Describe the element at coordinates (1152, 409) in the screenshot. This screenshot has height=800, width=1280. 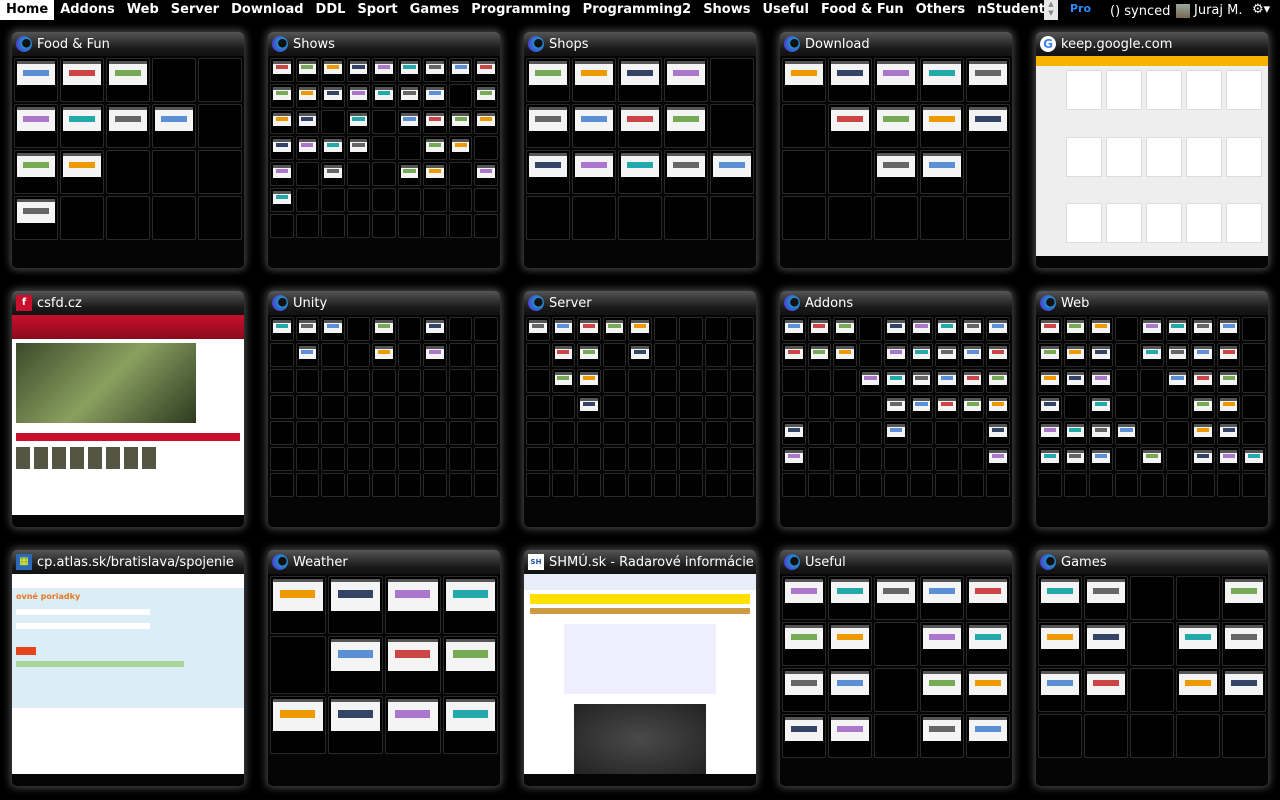
I see `speed-dial-tile: Web` at that location.